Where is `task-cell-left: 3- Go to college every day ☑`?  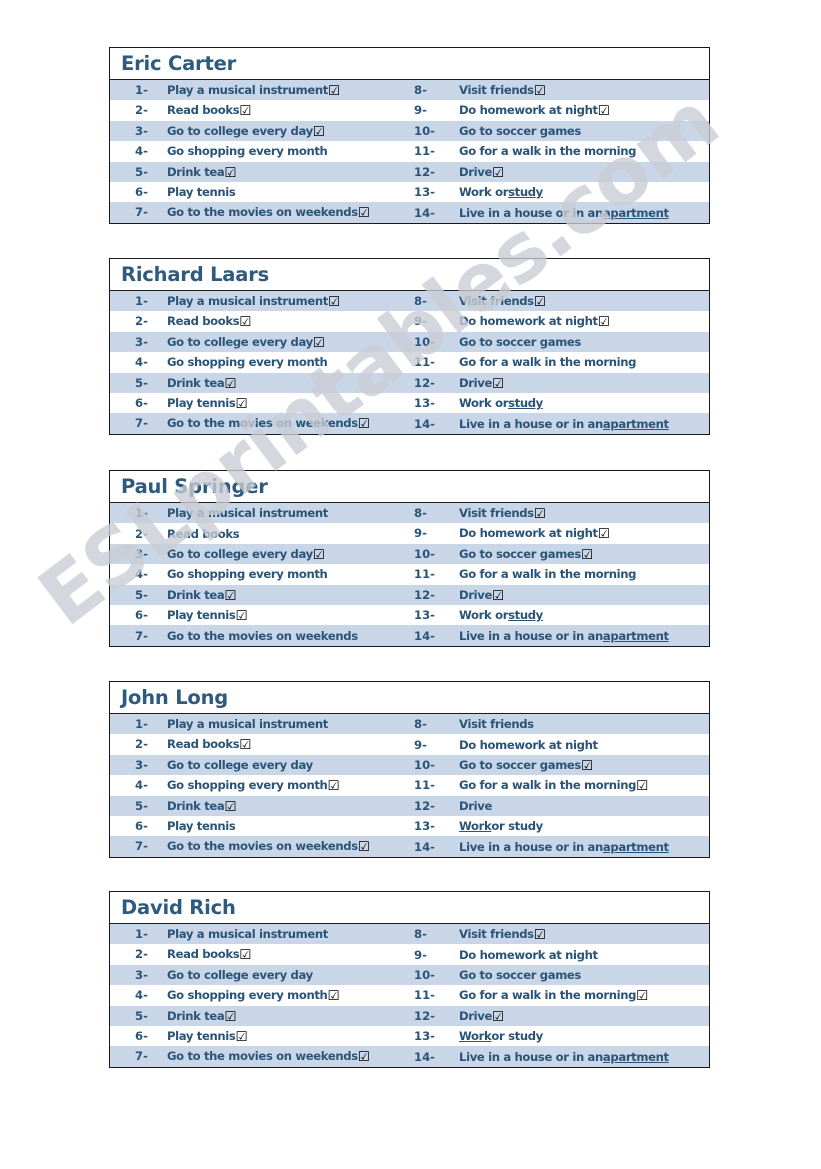
task-cell-left: 3- Go to college every day ☑ is located at coordinates (260, 554).